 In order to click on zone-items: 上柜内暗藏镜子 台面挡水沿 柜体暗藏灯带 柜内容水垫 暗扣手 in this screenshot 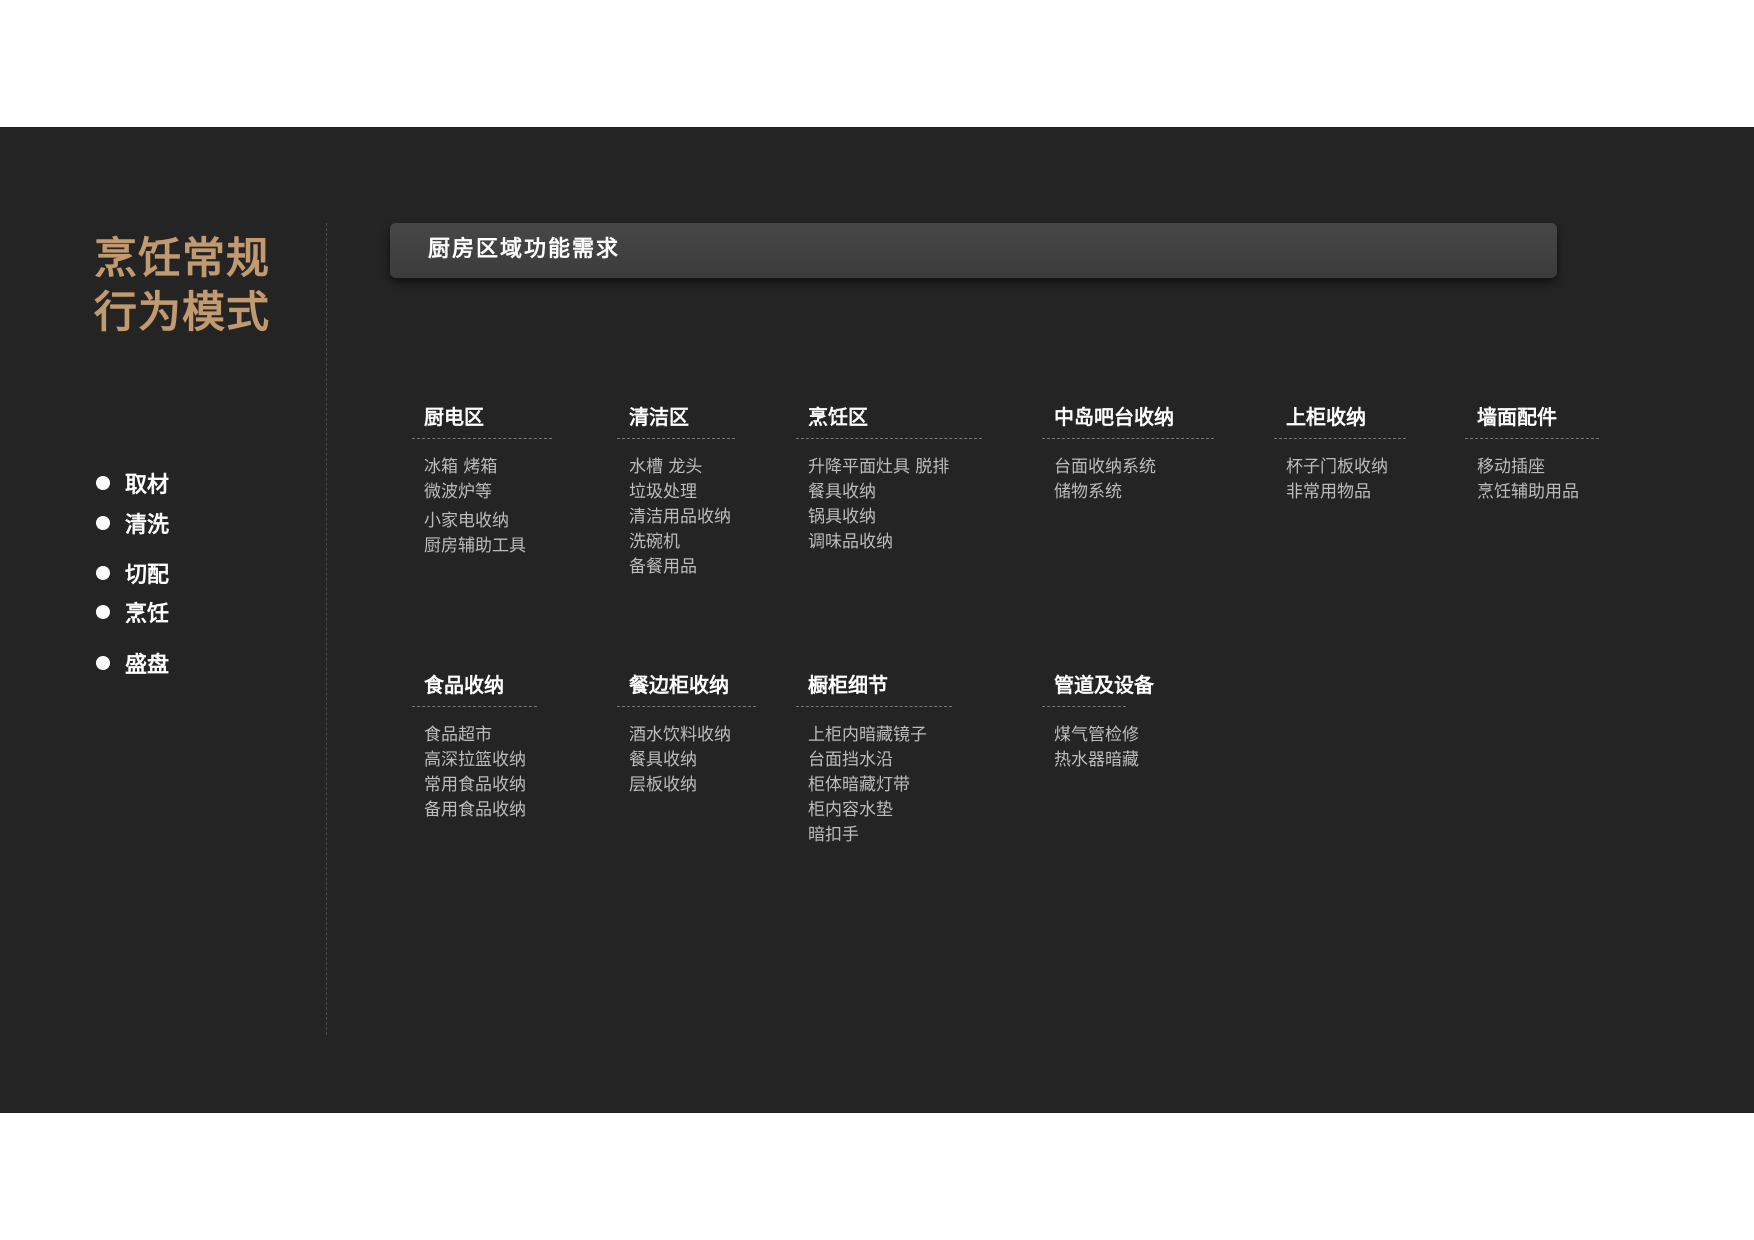, I will do `click(874, 785)`.